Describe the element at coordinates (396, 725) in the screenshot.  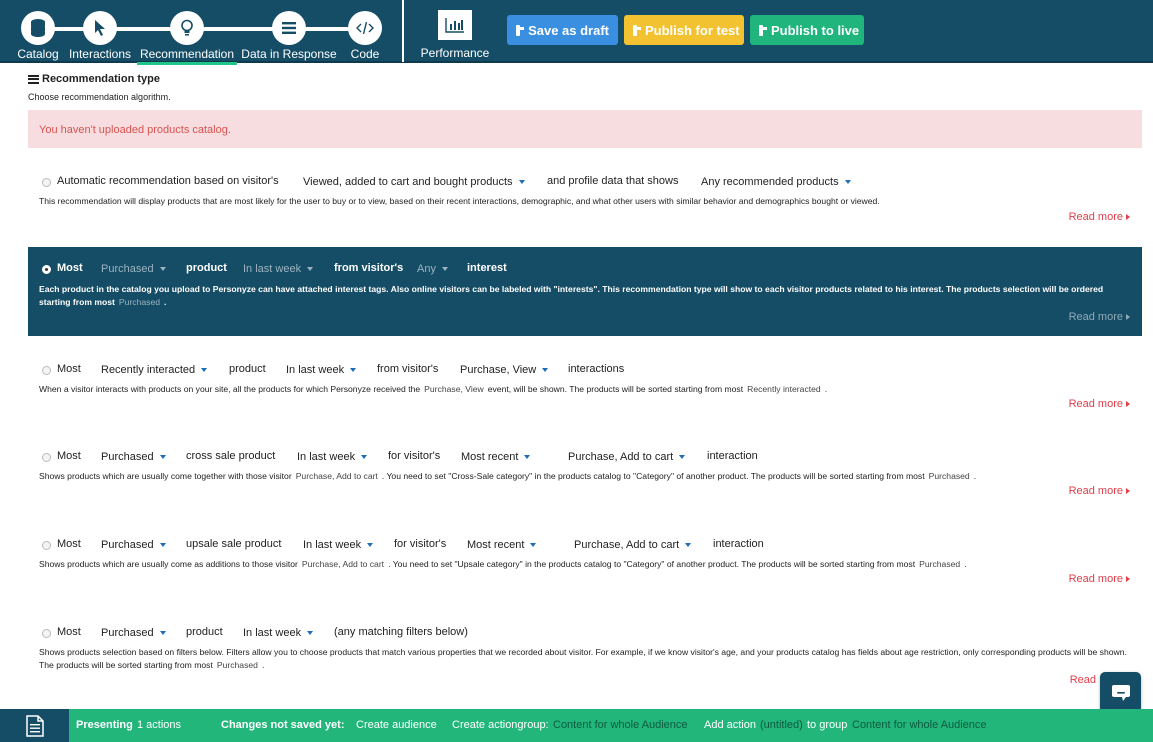
I see `create-audience-link: Create audience` at that location.